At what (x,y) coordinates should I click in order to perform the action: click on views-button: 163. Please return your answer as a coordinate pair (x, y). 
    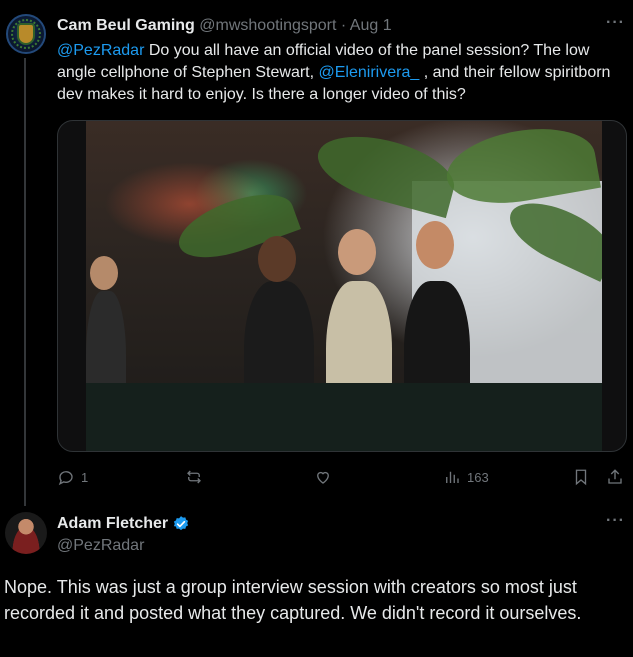
    Looking at the image, I should click on (466, 477).